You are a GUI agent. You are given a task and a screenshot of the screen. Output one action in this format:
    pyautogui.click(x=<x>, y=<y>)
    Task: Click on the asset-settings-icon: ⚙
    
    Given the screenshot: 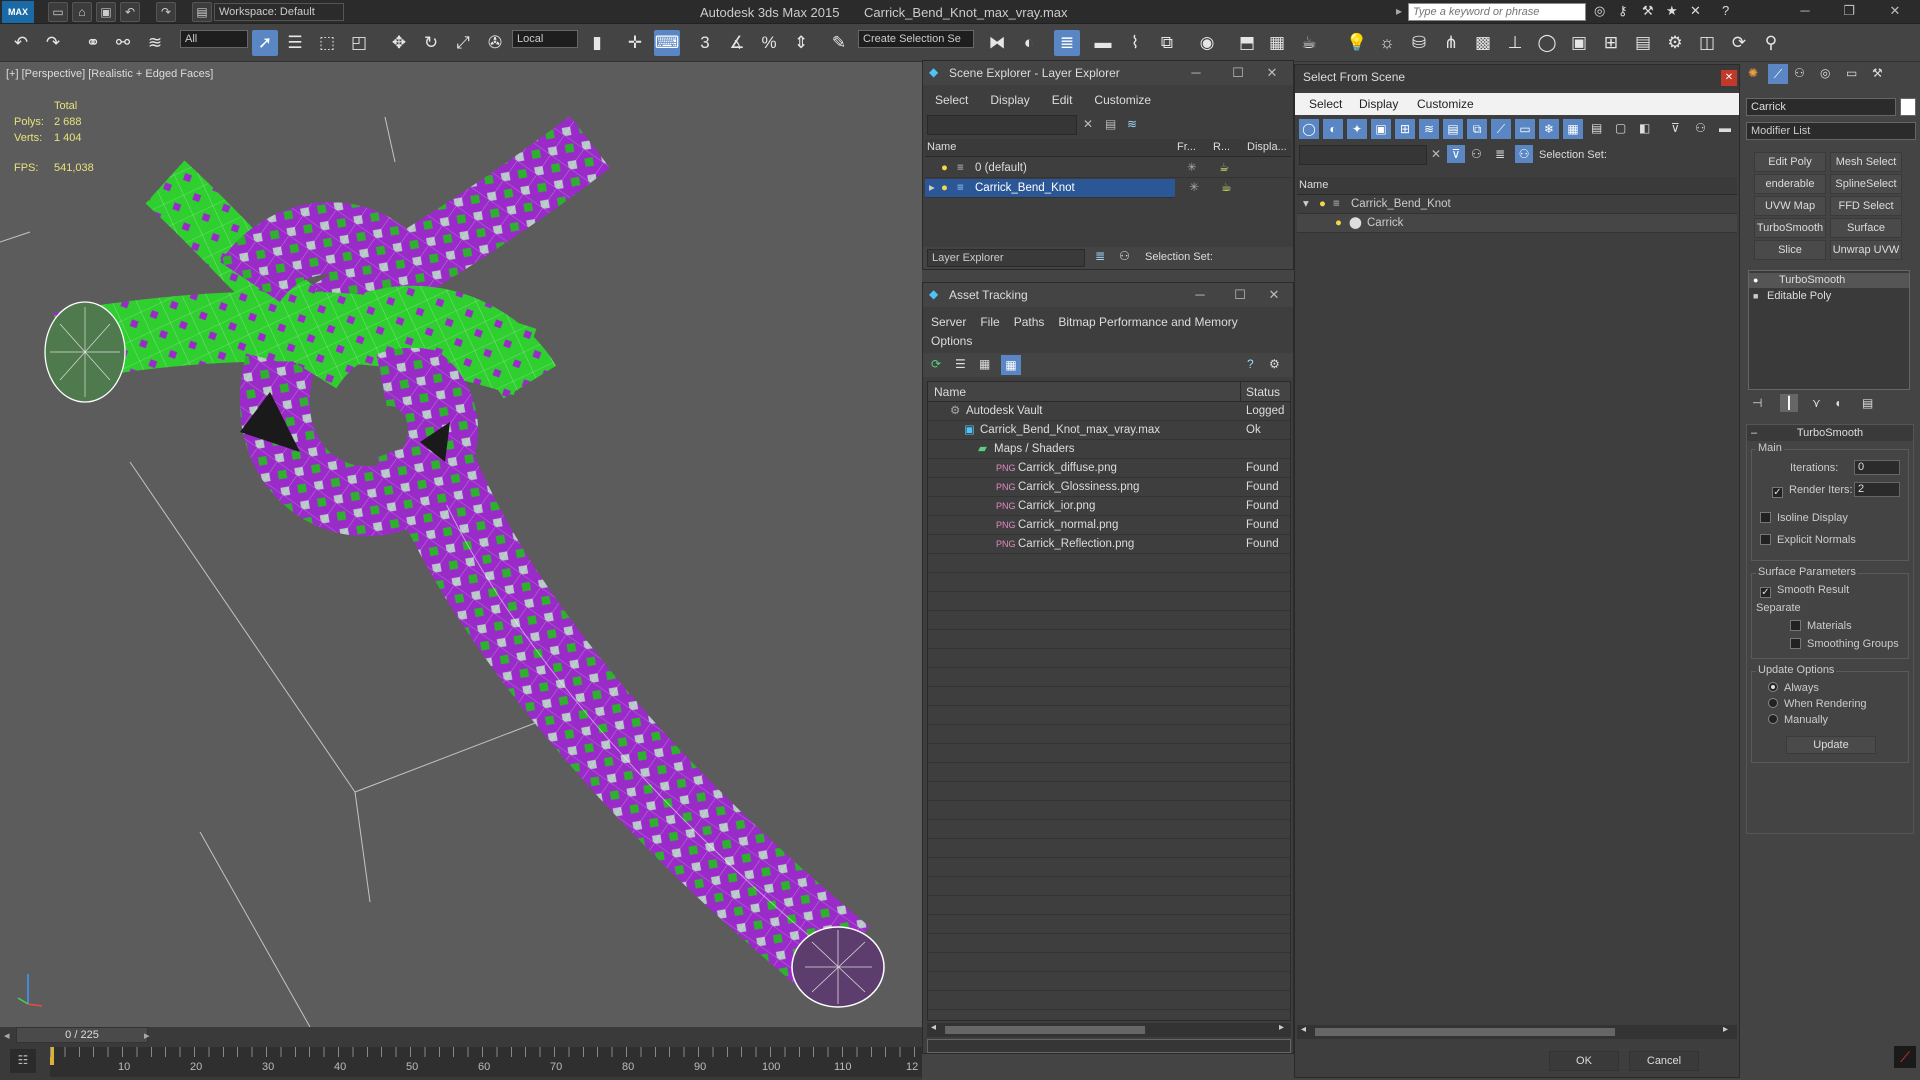 What is the action you would take?
    pyautogui.click(x=1274, y=364)
    